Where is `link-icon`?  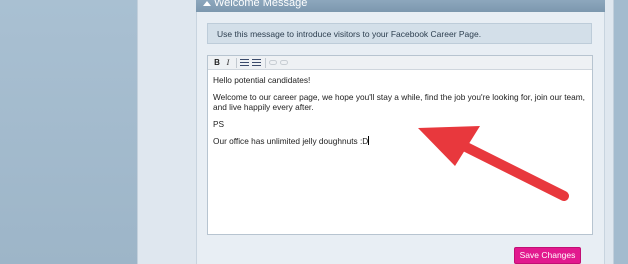 link-icon is located at coordinates (273, 62).